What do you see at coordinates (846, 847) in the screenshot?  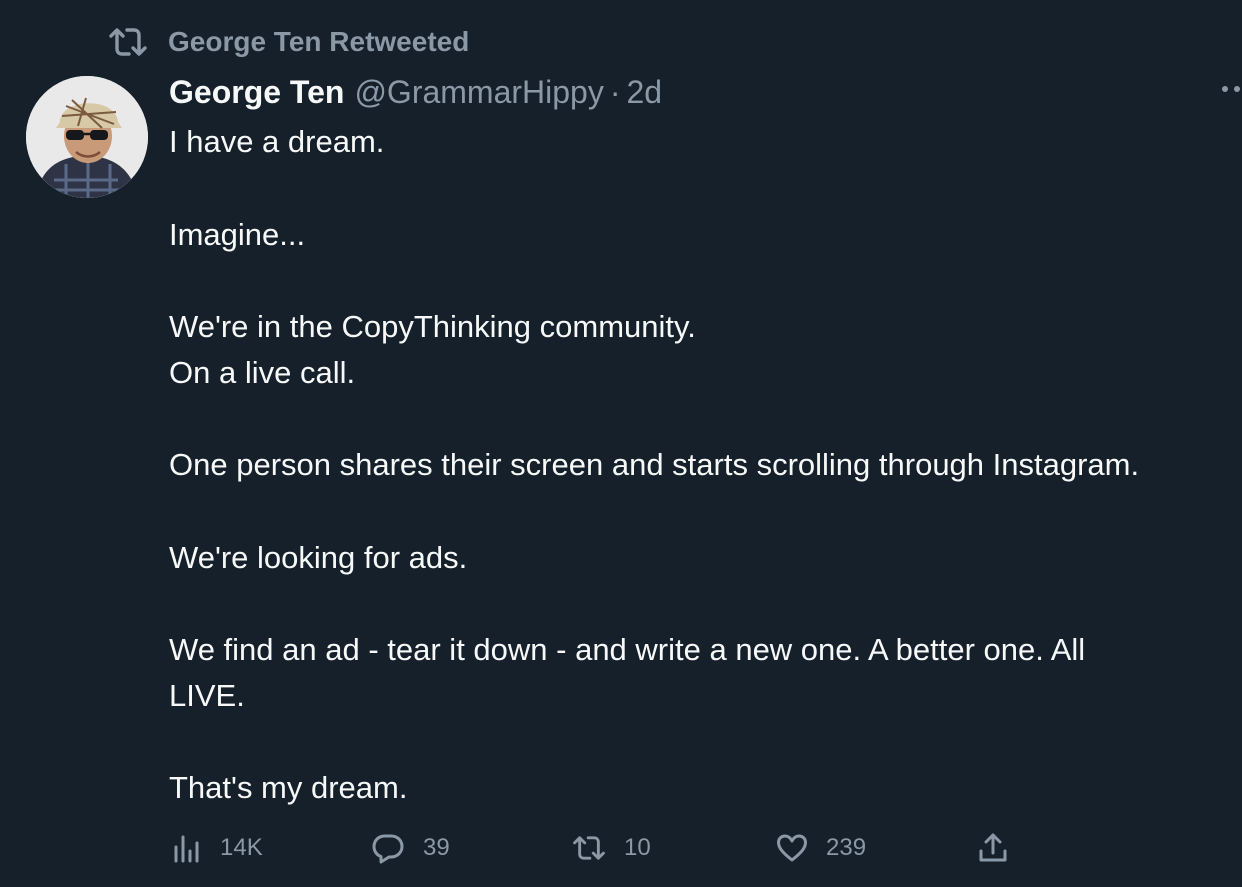 I see `like-count: 239` at bounding box center [846, 847].